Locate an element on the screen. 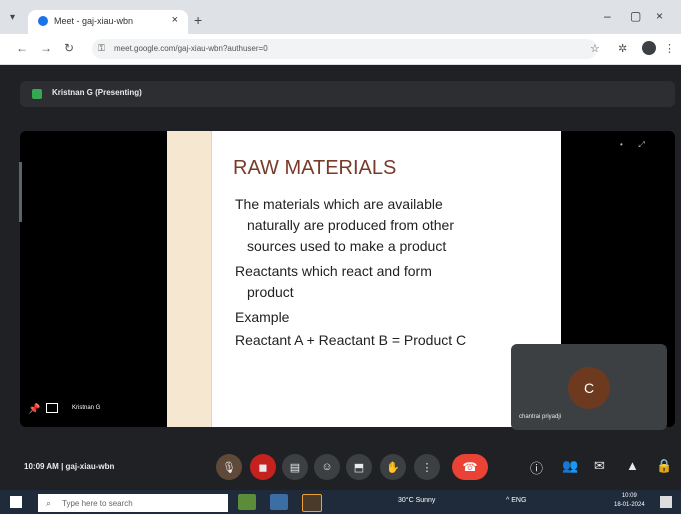  taskbar-weather: 30°C Sunny is located at coordinates (416, 500).